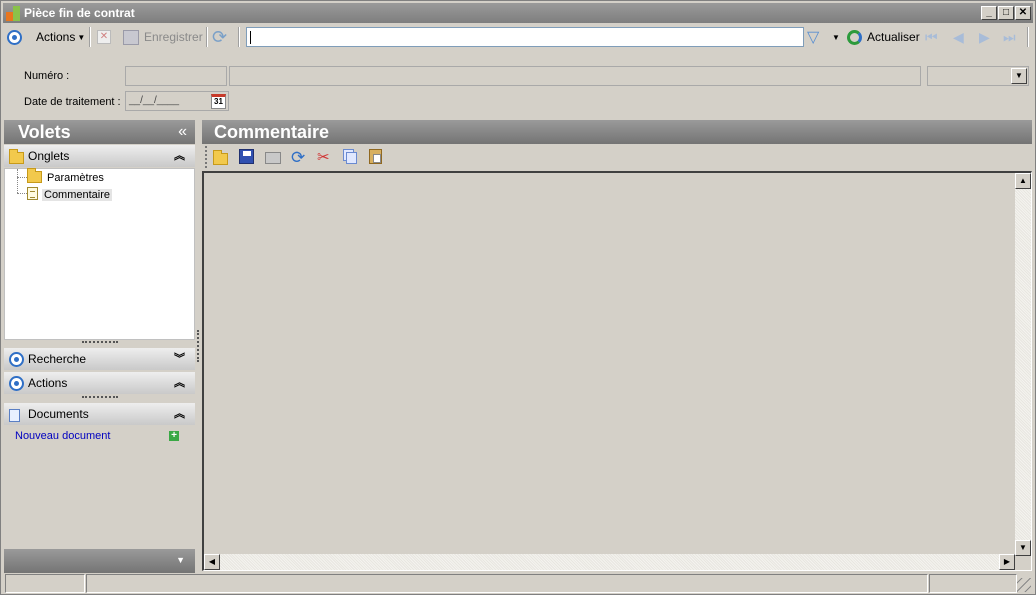 The image size is (1036, 595). Describe the element at coordinates (212, 562) in the screenshot. I see `scroll-left-icon: ◀` at that location.